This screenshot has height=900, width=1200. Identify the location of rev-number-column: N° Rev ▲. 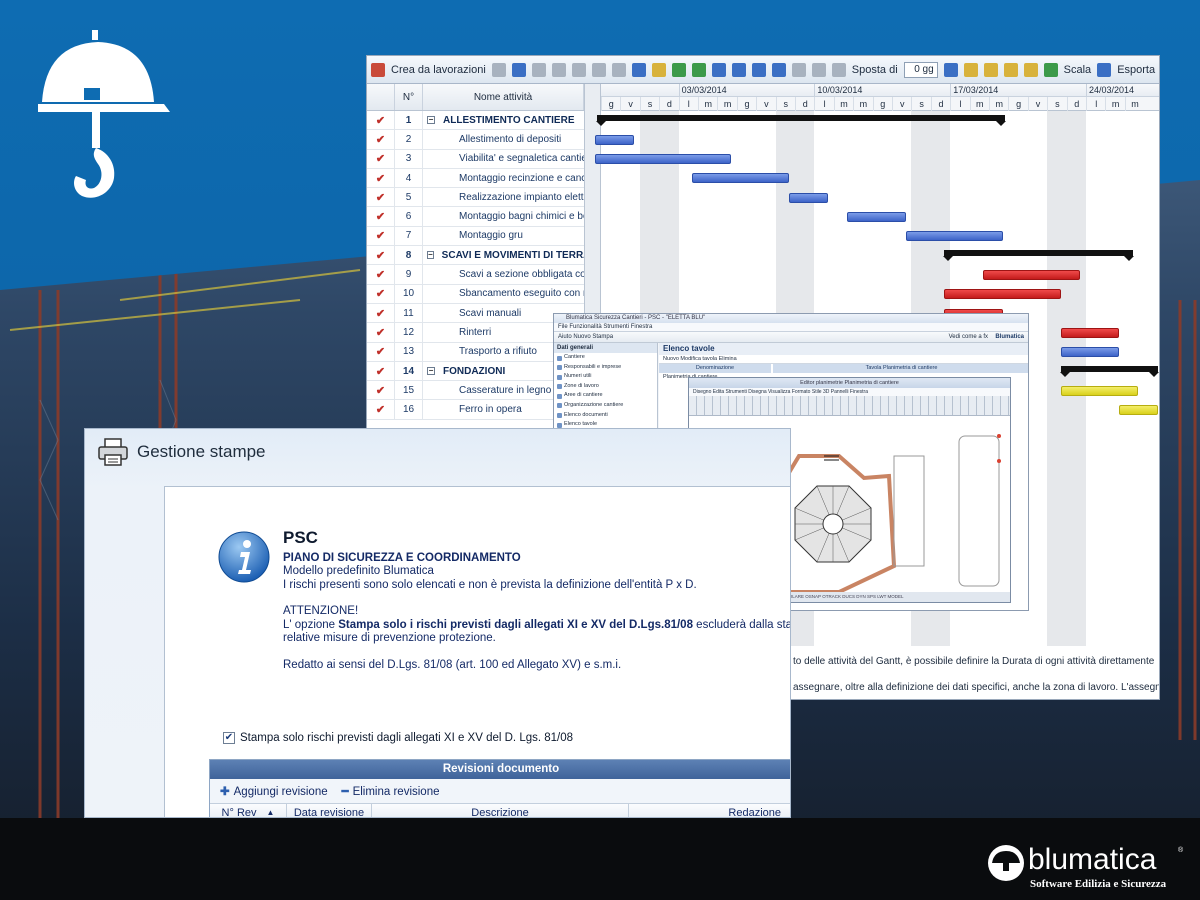
(248, 810).